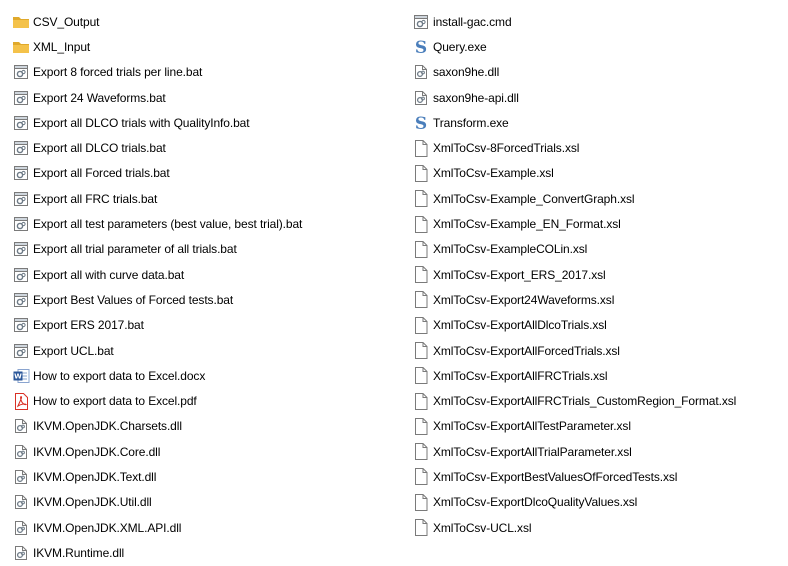  Describe the element at coordinates (207, 274) in the screenshot. I see `file-item-export-all-with-curve-data-bat: Export all with curve data.bat` at that location.